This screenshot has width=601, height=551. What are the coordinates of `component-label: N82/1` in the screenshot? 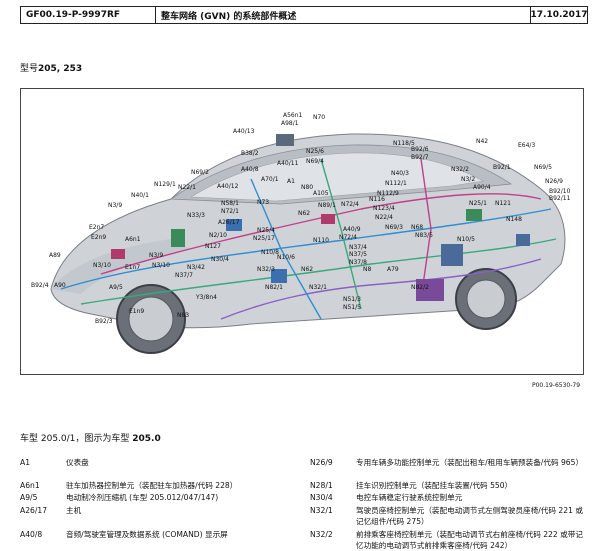 It's located at (274, 287).